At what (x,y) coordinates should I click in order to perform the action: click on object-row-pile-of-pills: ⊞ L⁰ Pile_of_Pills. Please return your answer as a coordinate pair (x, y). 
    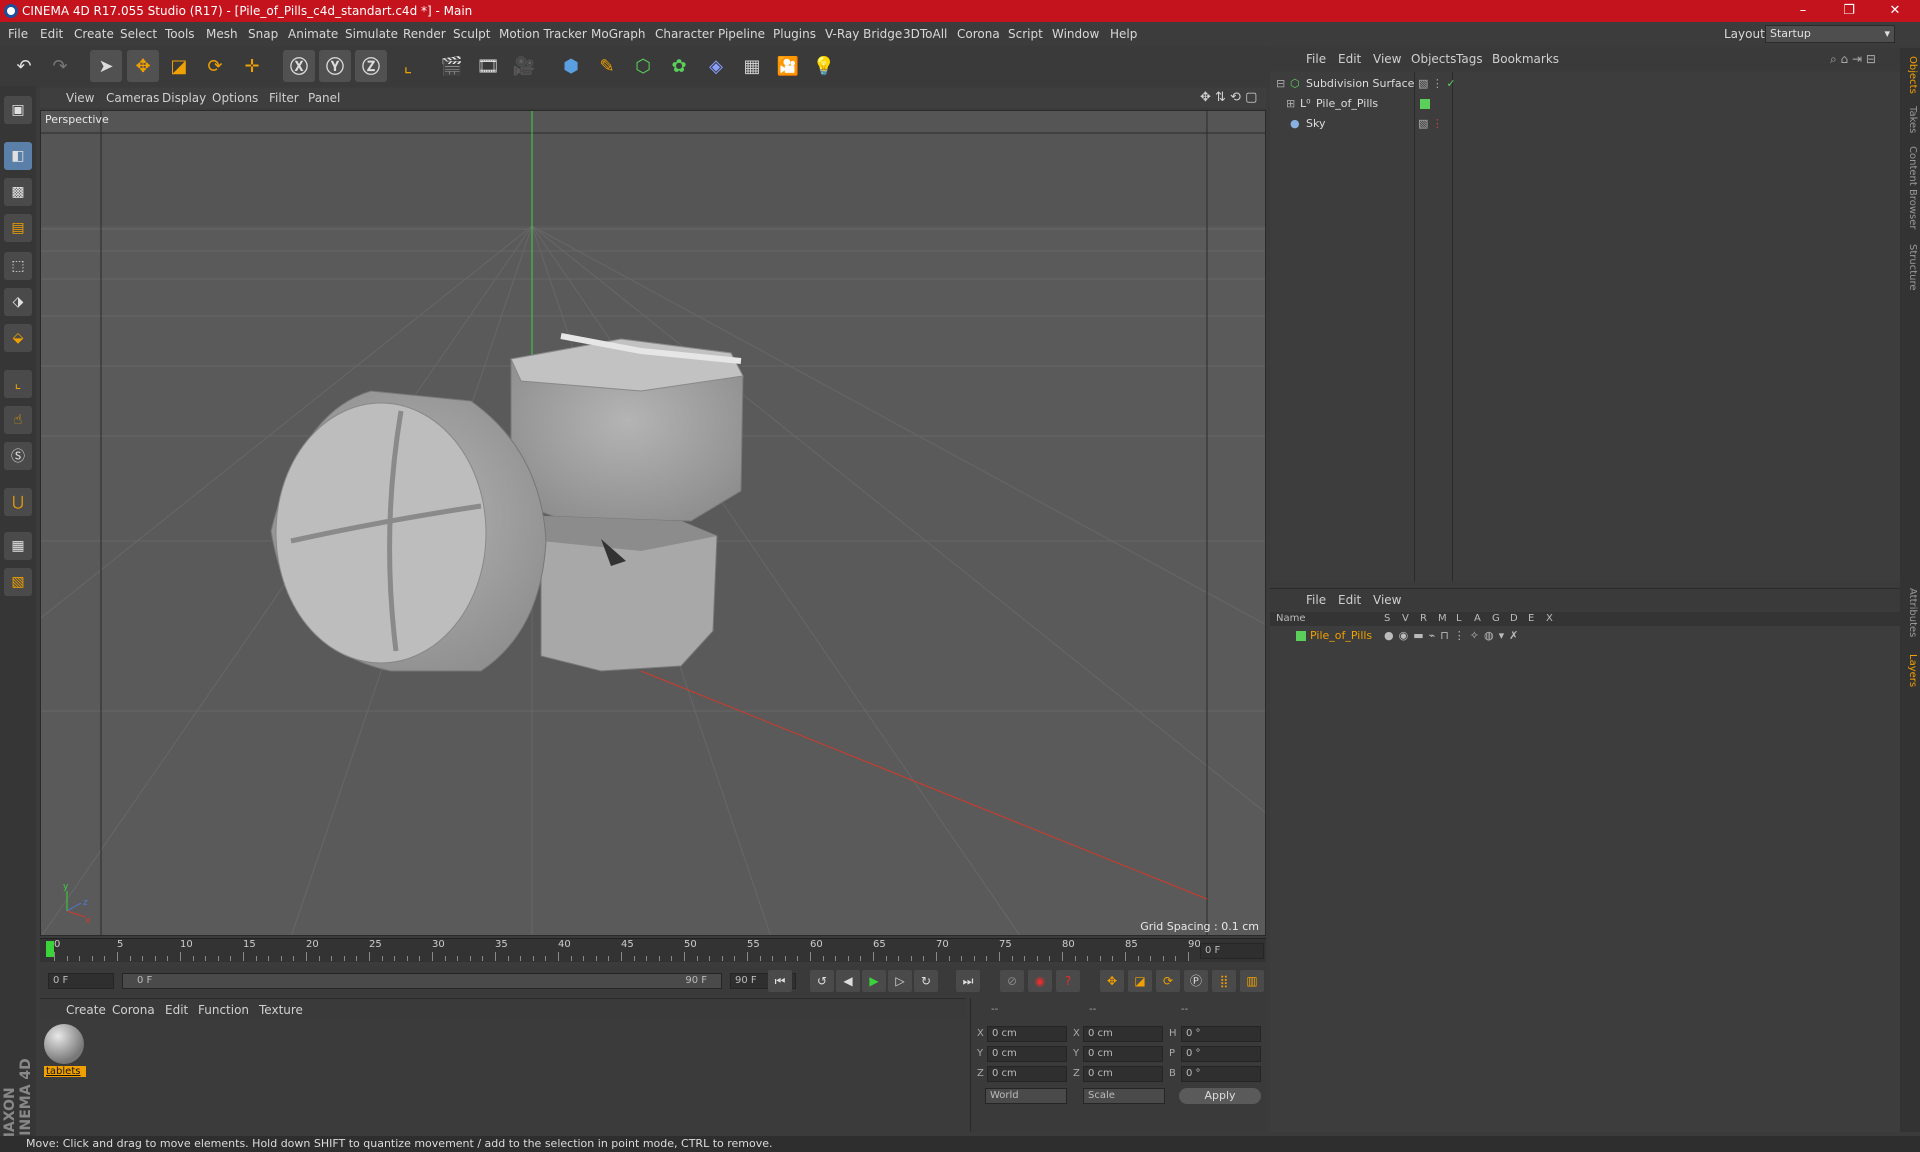
    Looking at the image, I should click on (1585, 104).